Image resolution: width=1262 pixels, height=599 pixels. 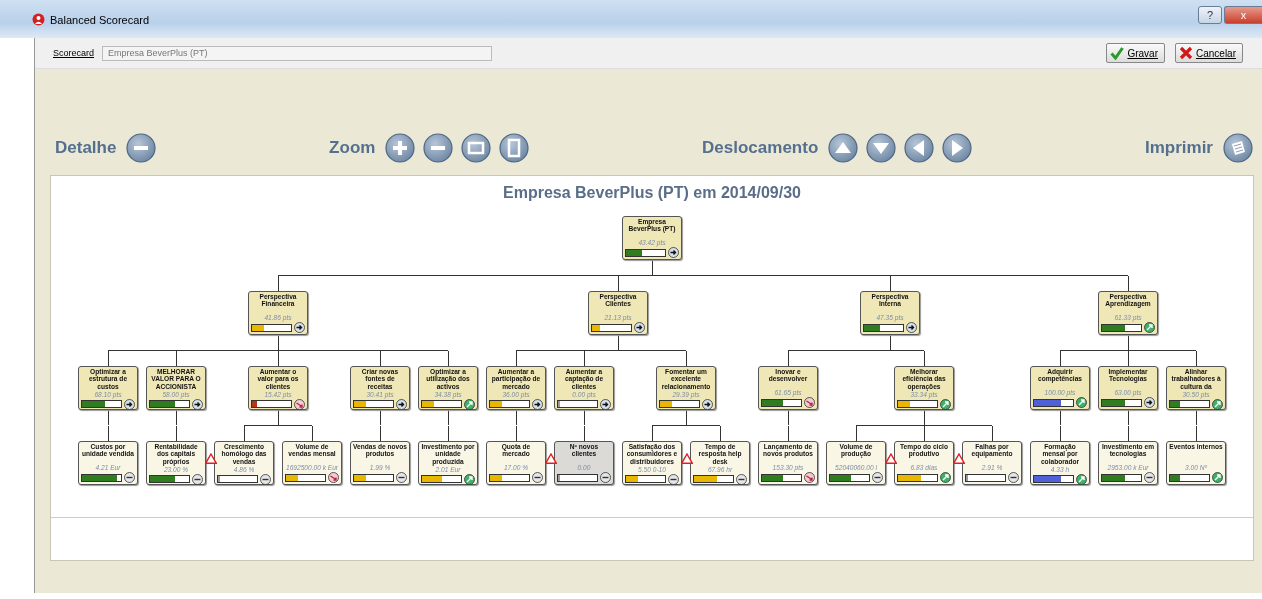 I want to click on scroll-left-button, so click(x=919, y=148).